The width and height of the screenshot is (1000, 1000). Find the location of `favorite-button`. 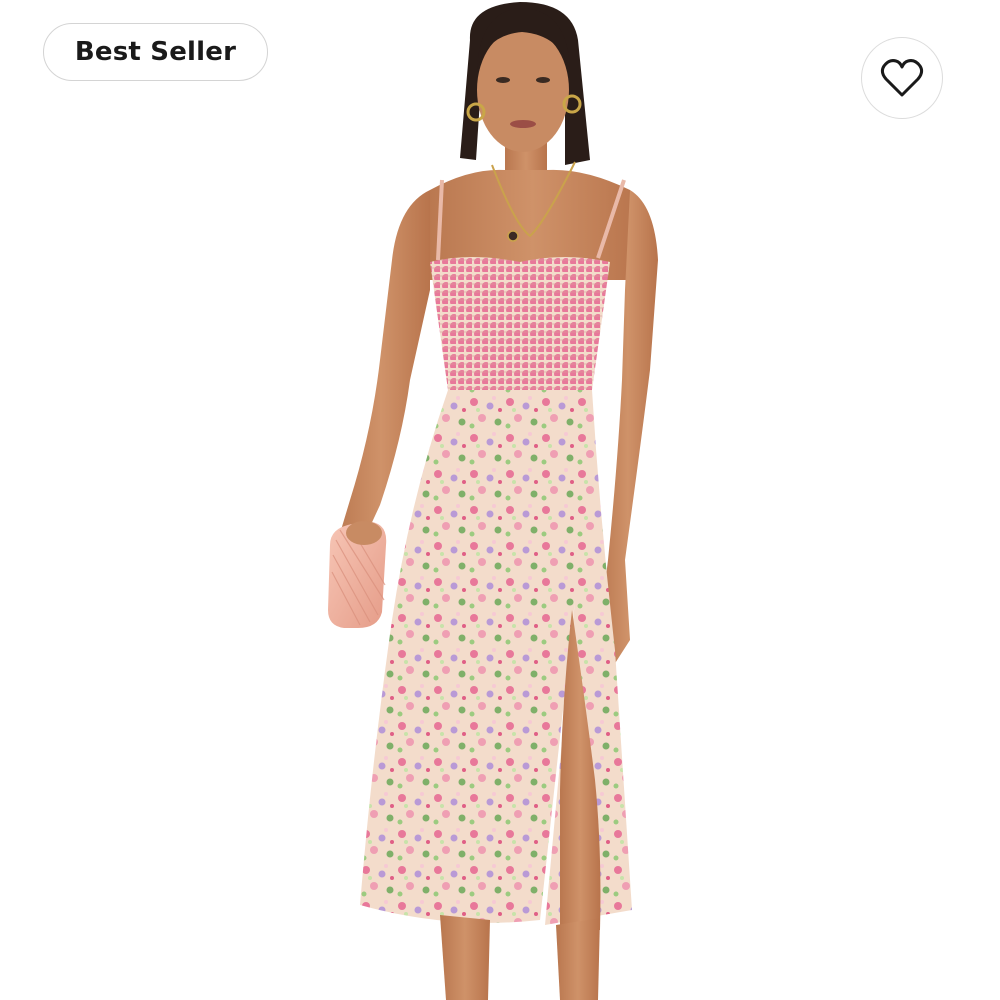

favorite-button is located at coordinates (902, 78).